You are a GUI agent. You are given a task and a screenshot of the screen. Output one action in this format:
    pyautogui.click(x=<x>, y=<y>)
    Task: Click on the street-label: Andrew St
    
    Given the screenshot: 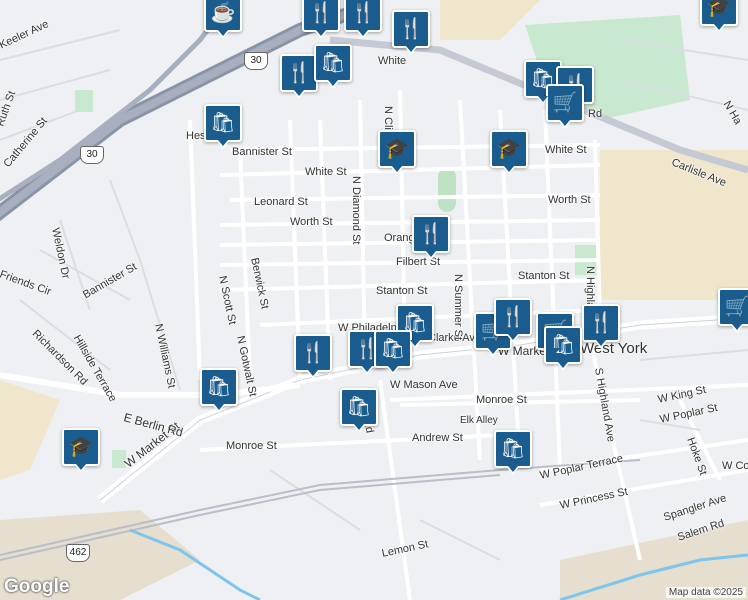 What is the action you would take?
    pyautogui.click(x=437, y=438)
    